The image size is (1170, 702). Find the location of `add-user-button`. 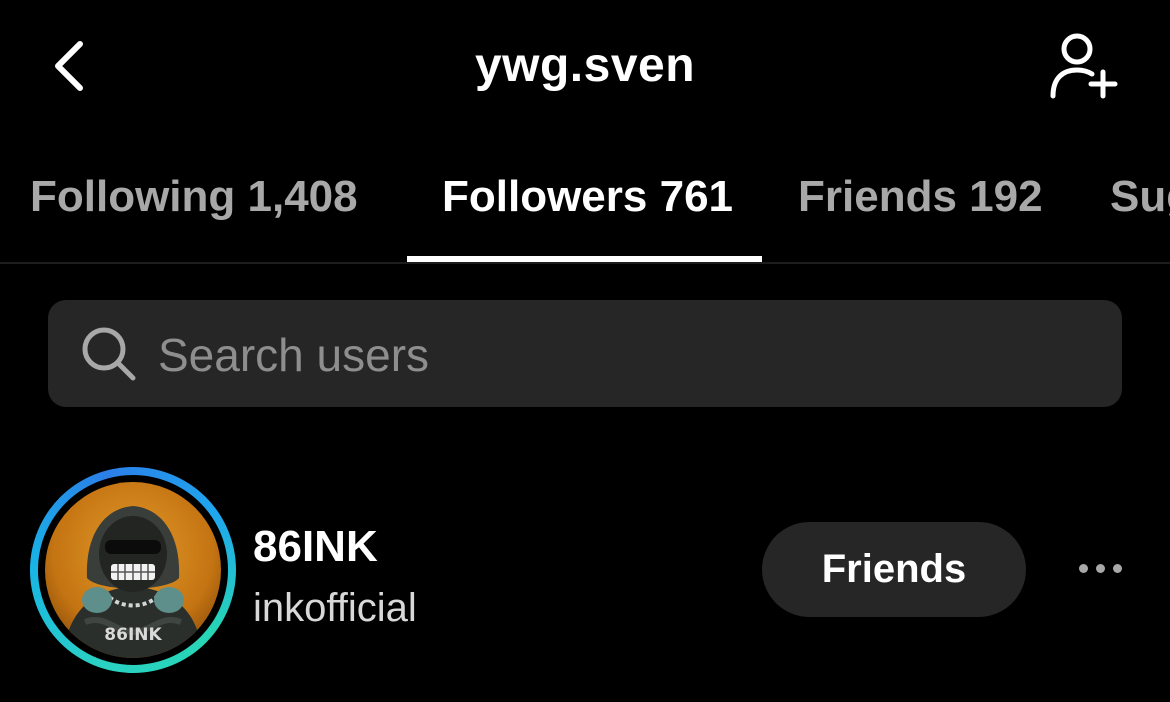

add-user-button is located at coordinates (1085, 65).